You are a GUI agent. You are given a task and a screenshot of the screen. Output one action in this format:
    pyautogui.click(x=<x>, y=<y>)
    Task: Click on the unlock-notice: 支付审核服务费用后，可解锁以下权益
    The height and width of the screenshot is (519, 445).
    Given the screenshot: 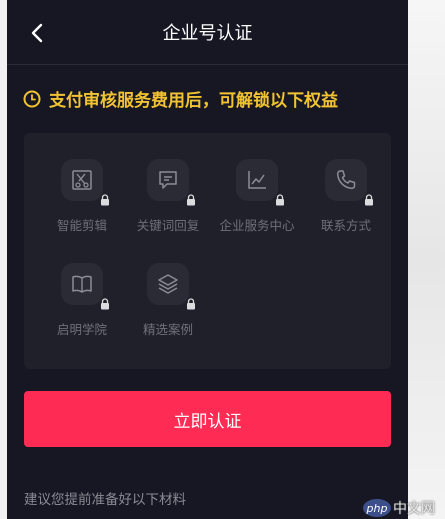 What is the action you would take?
    pyautogui.click(x=180, y=98)
    